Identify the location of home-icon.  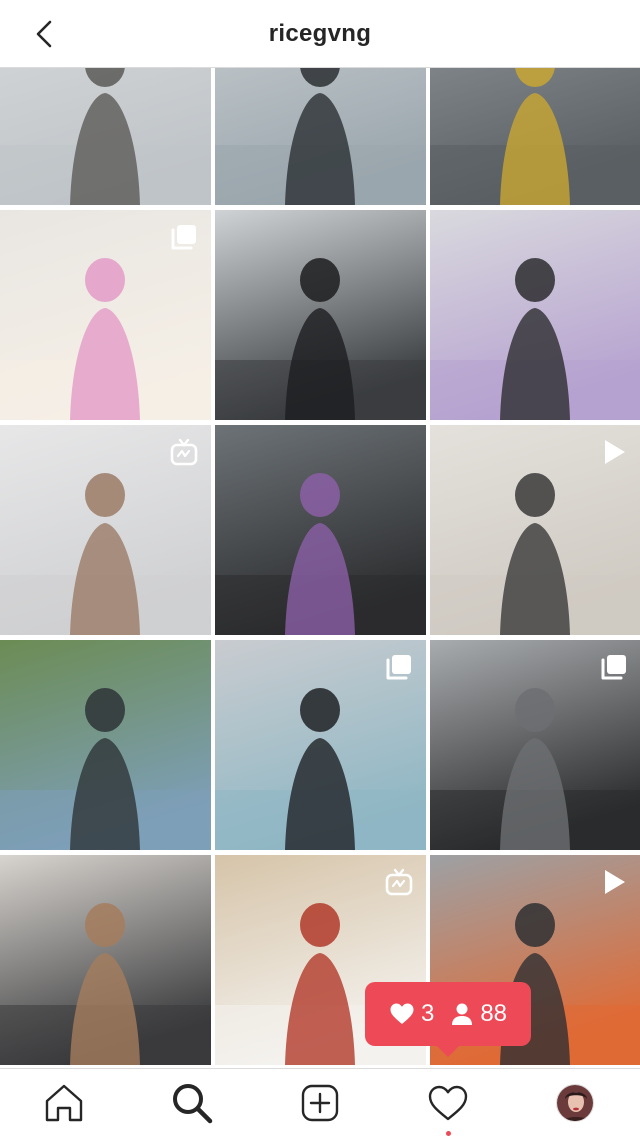
(64, 1103).